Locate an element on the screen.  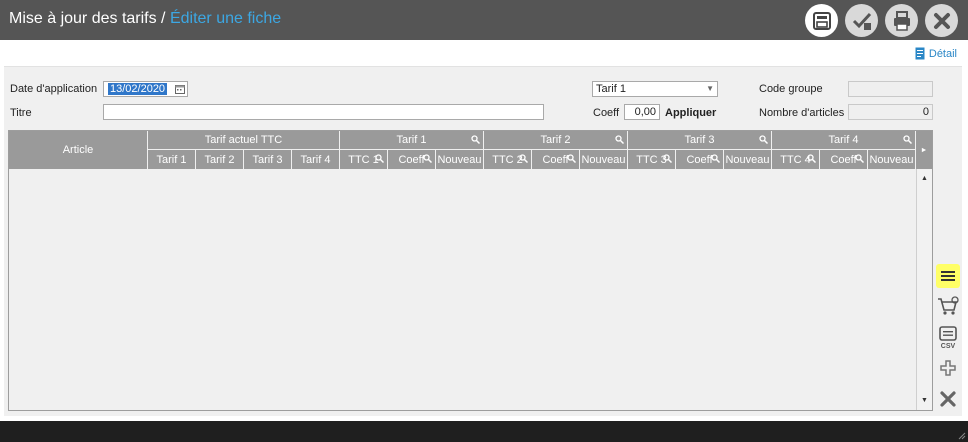
subheader-coeff-3: Coeff is located at coordinates (699, 159).